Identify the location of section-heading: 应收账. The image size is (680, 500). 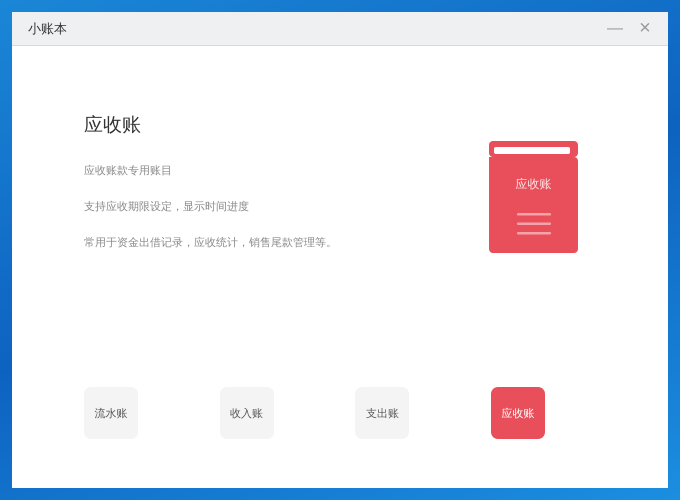
(113, 125).